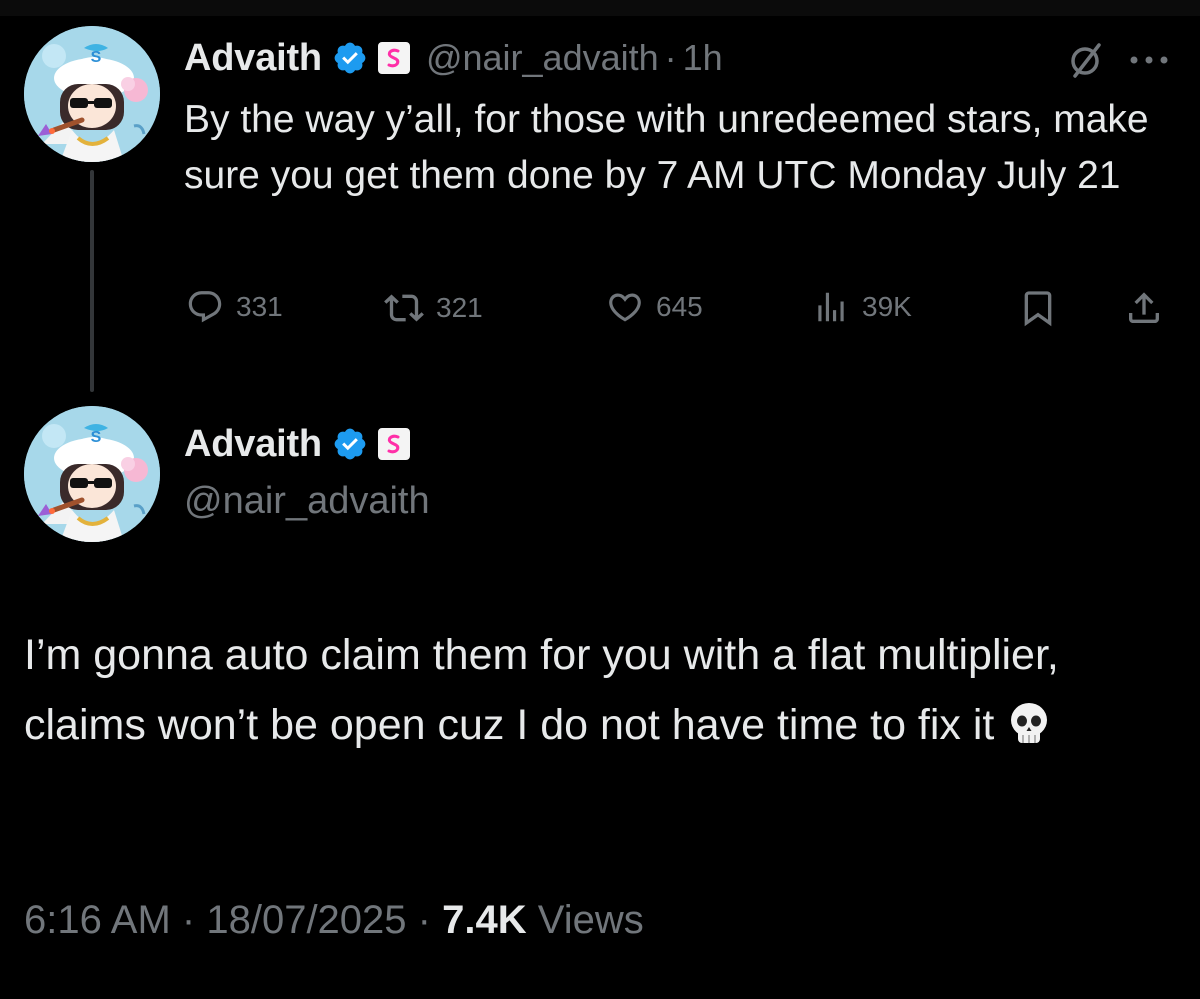 The height and width of the screenshot is (999, 1200). I want to click on repost-button: 321, so click(433, 308).